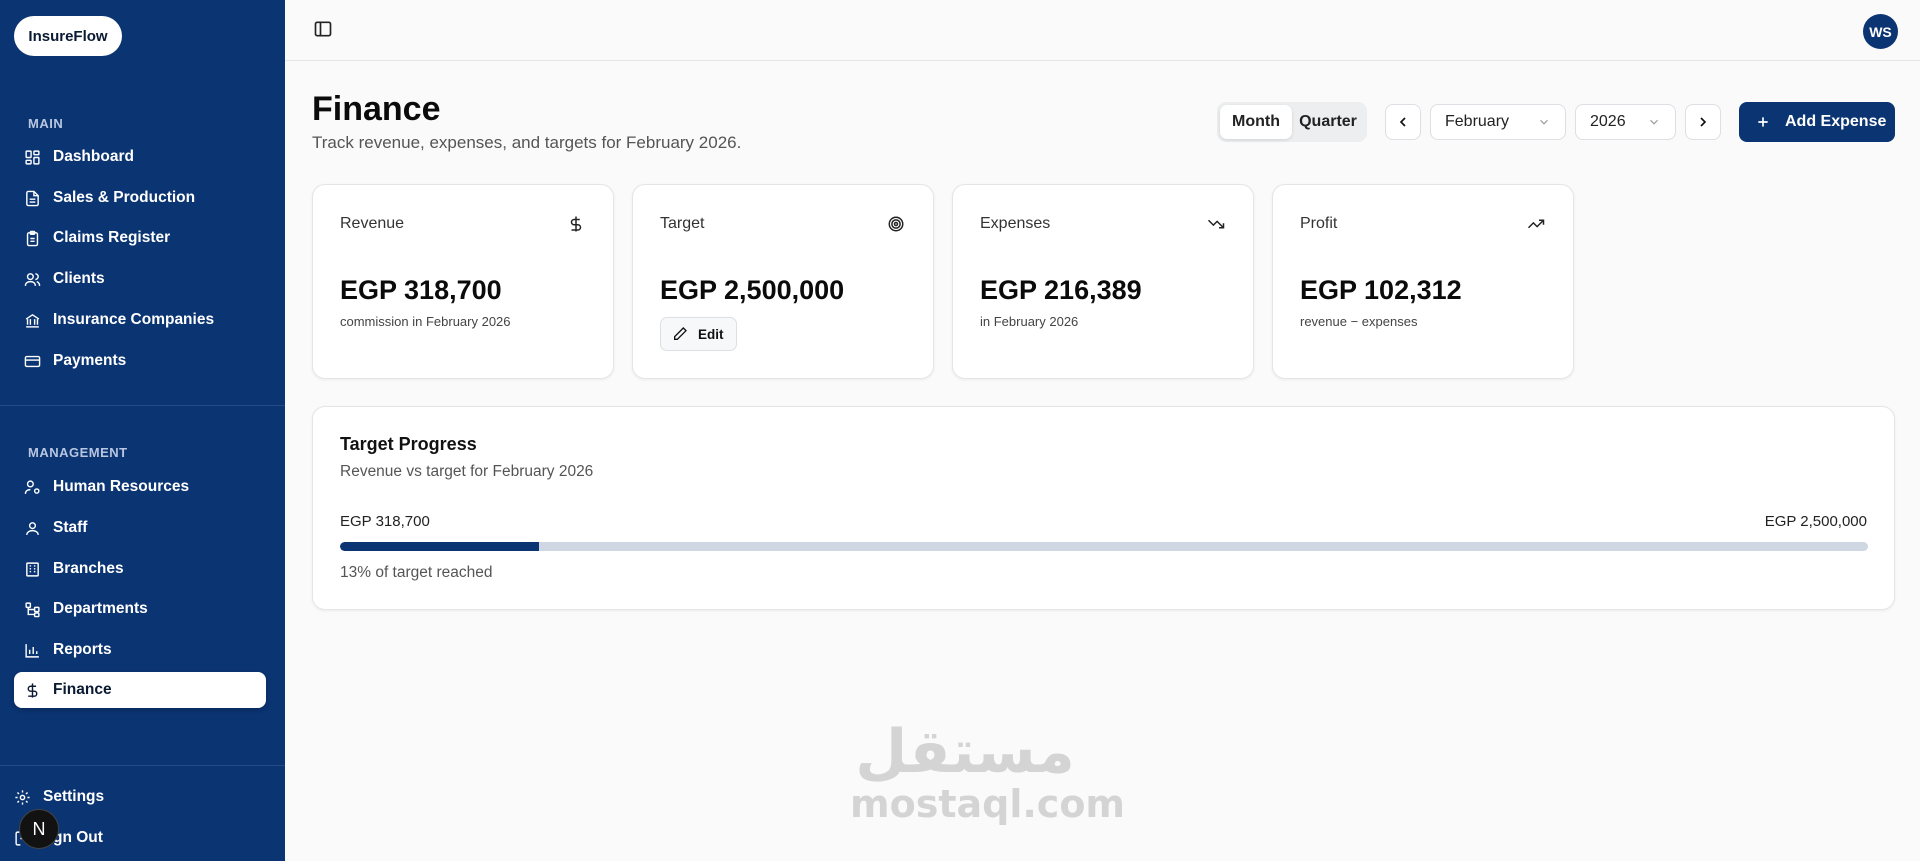 The image size is (1920, 861). I want to click on card-subtext: revenue − expenses, so click(1359, 321).